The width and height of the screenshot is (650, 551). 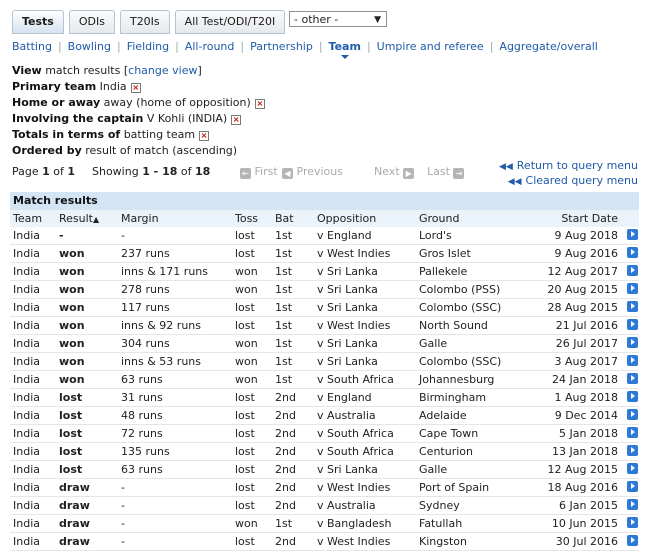 I want to click on result-cell: lost, so click(x=87, y=433).